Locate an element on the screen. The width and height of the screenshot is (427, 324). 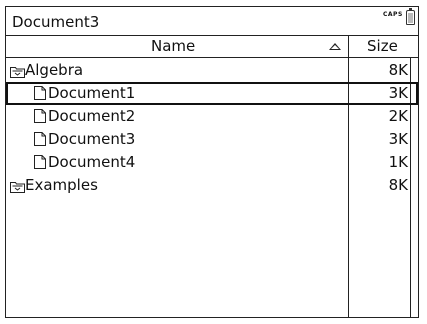
item-size: 1K is located at coordinates (398, 162).